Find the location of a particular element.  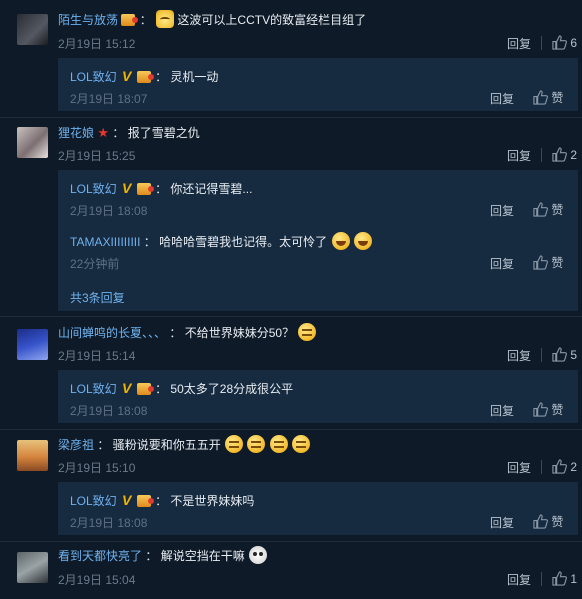

reply-text: 灵机一动 is located at coordinates (194, 77).